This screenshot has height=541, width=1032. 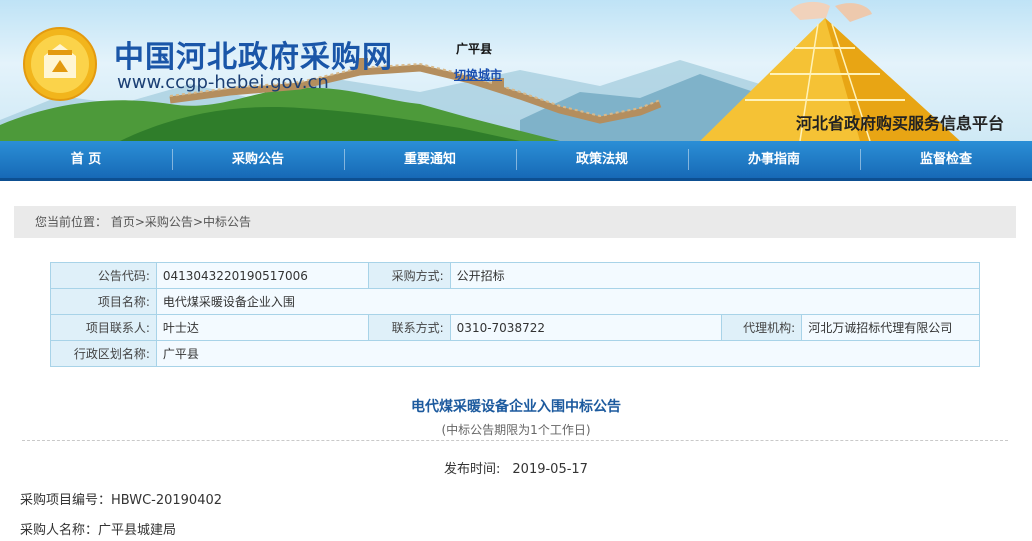 What do you see at coordinates (478, 74) in the screenshot?
I see `switch-city-link: 切换城市` at bounding box center [478, 74].